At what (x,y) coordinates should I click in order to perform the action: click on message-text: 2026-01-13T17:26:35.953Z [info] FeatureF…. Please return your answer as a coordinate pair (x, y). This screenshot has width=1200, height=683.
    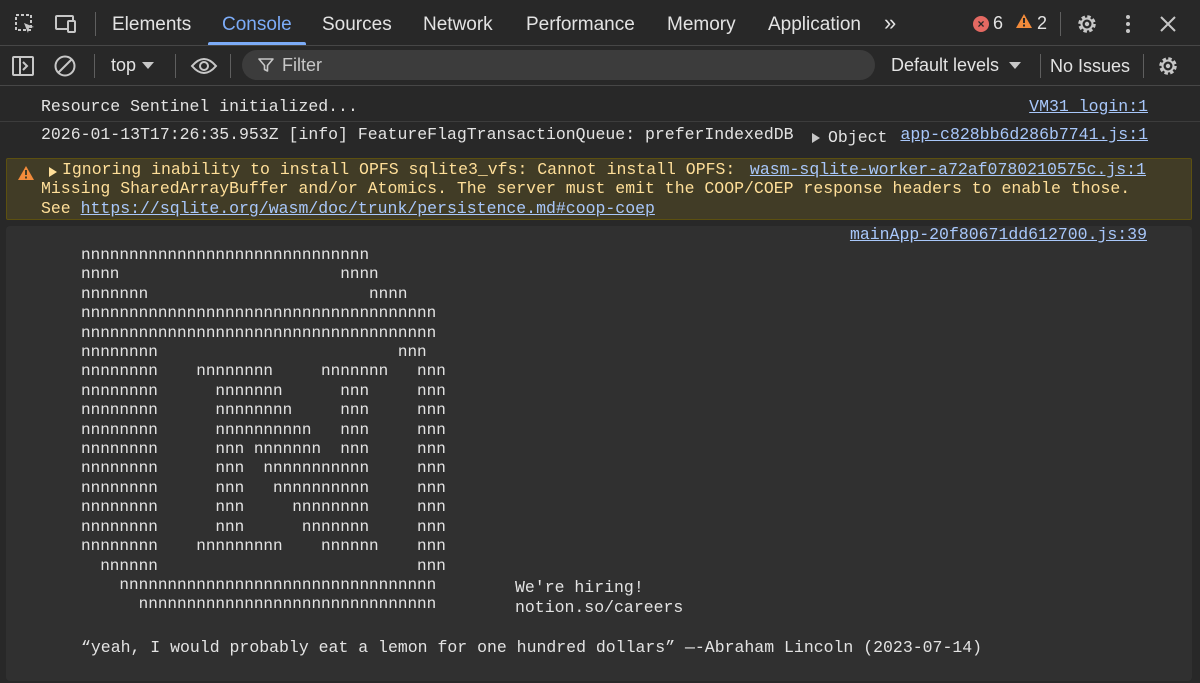
    Looking at the image, I should click on (417, 134).